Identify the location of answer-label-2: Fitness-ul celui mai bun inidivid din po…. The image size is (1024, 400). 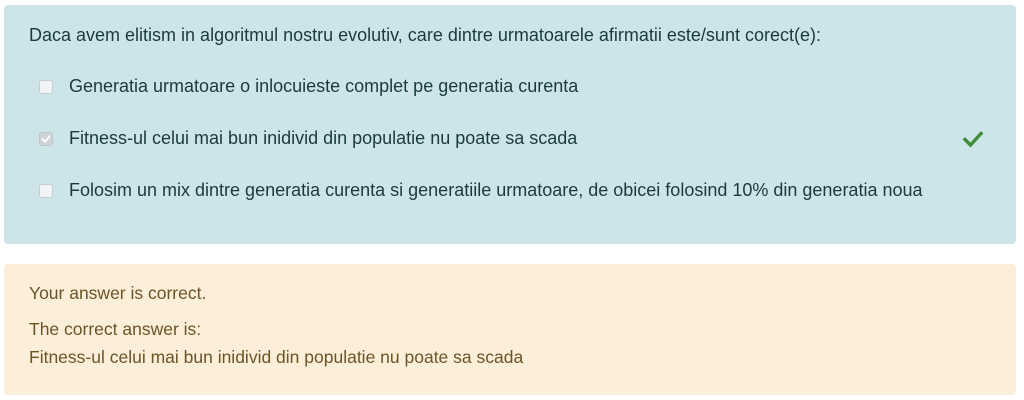
(323, 138).